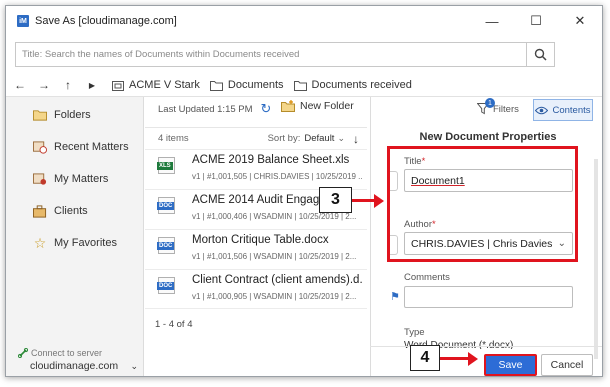 Image resolution: width=610 pixels, height=387 pixels. Describe the element at coordinates (395, 297) in the screenshot. I see `comment-flag-icon: ⚑` at that location.